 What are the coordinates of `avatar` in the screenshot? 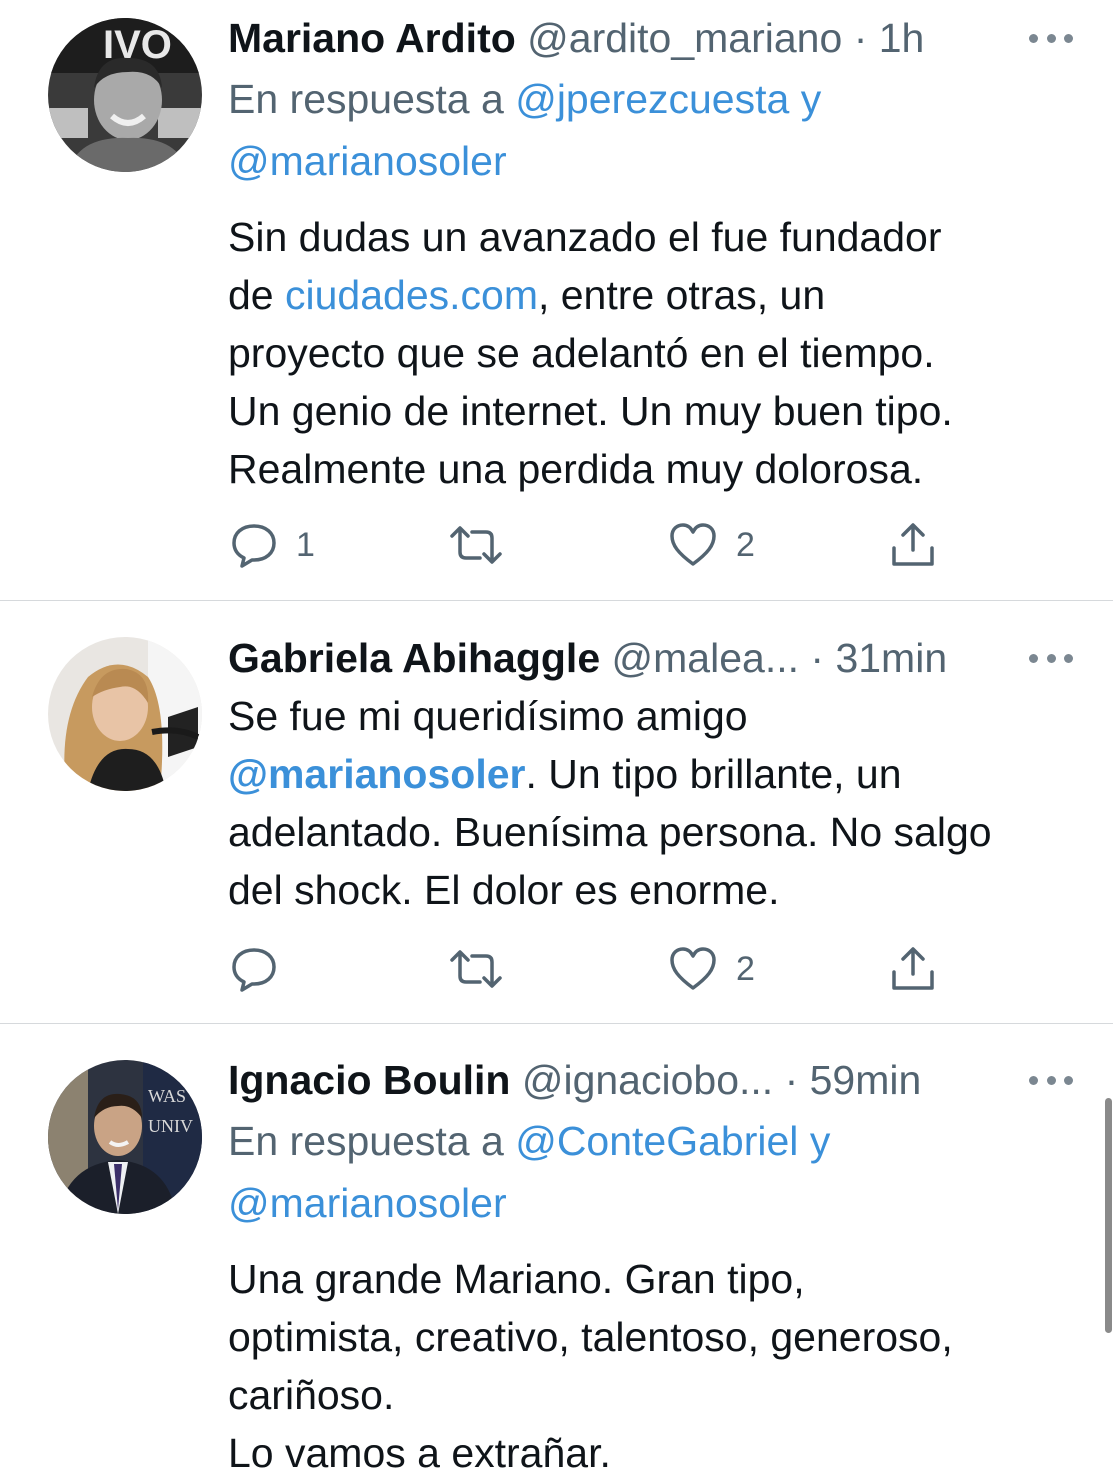 It's located at (125, 714).